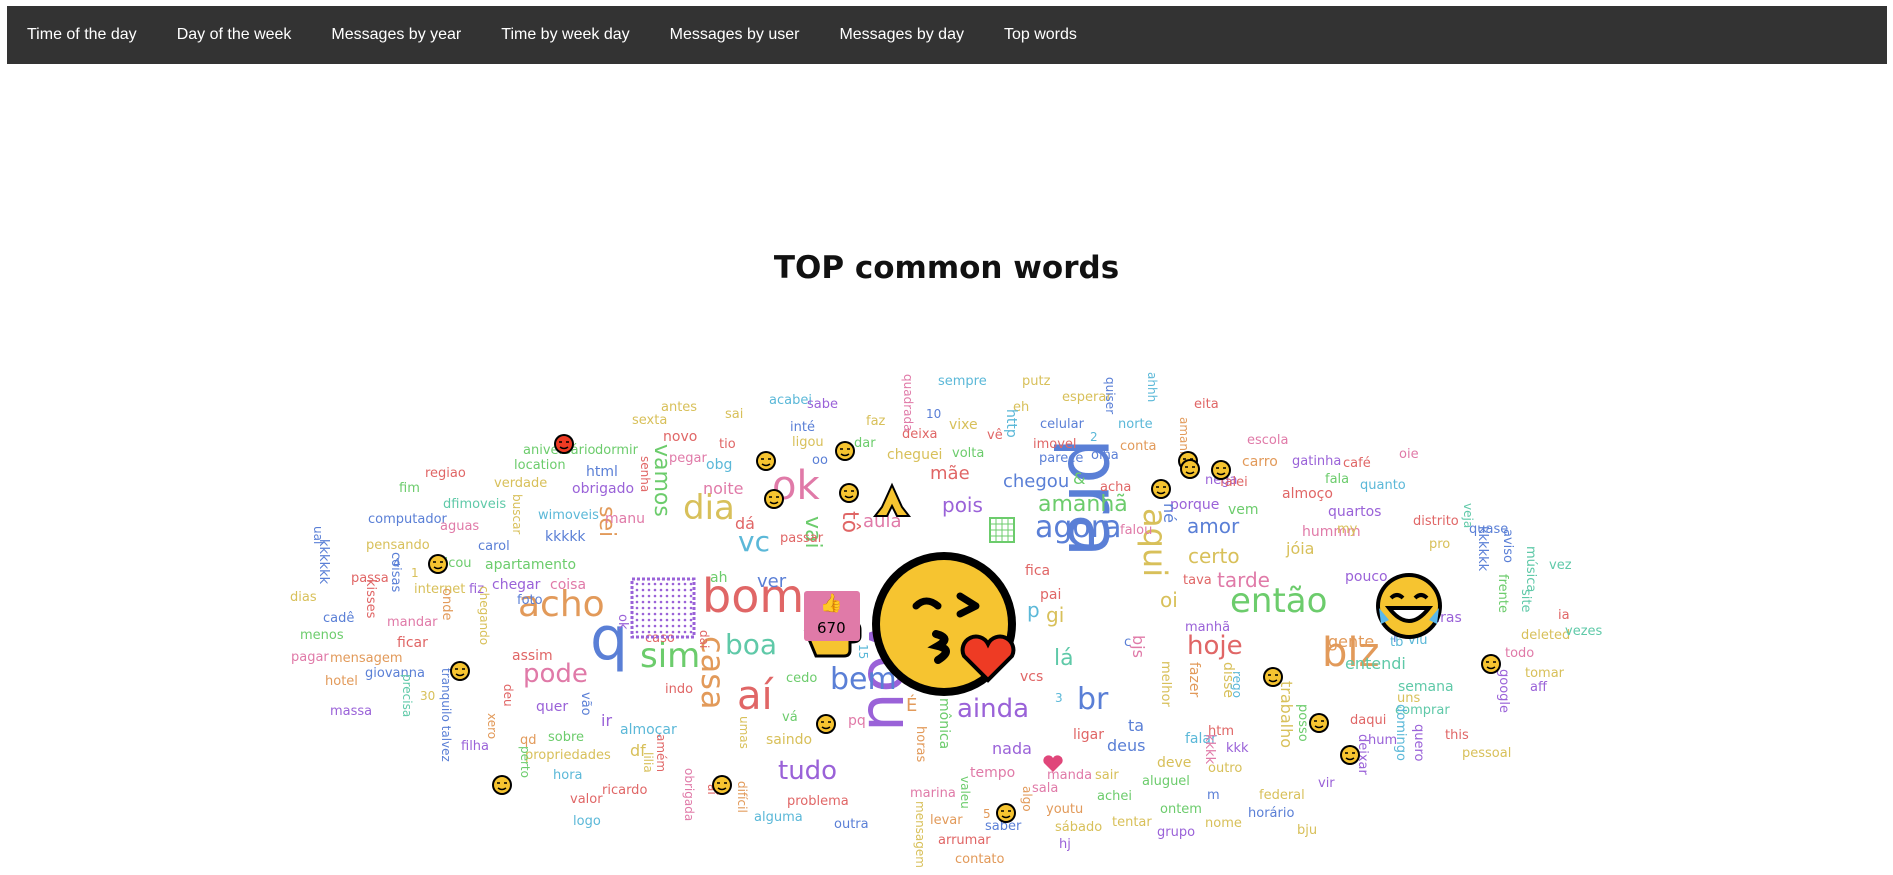 Image resolution: width=1893 pixels, height=875 pixels. Describe the element at coordinates (460, 526) in the screenshot. I see `cloud-word: aguas` at that location.